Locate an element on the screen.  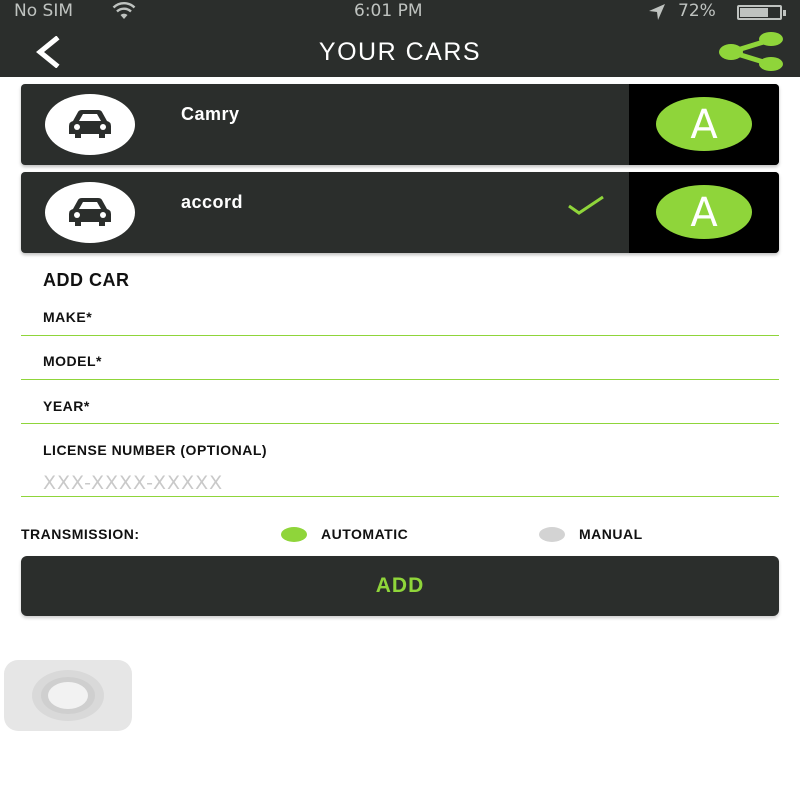
assistive-ring is located at coordinates (68, 695).